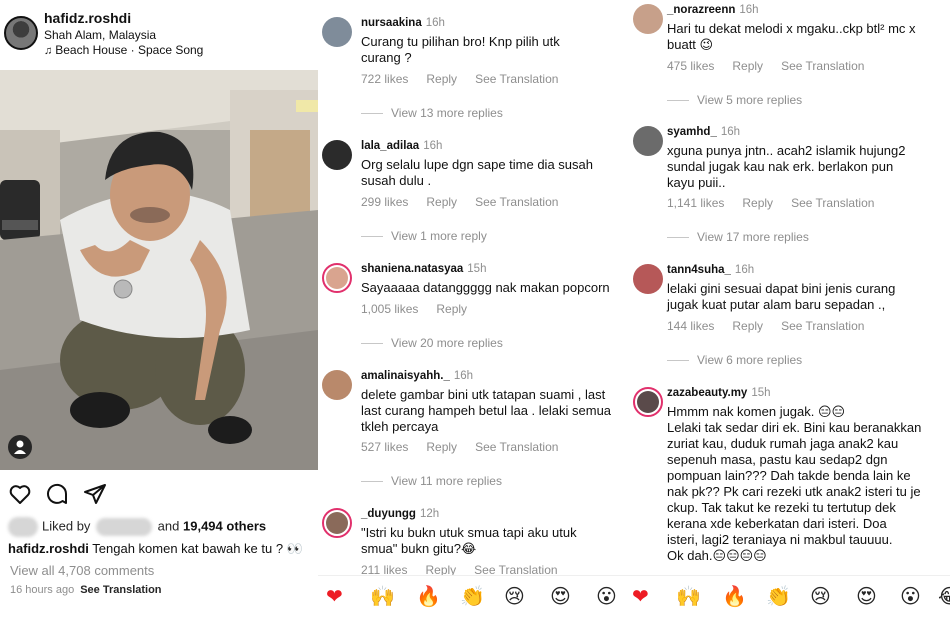 This screenshot has height=620, width=950. Describe the element at coordinates (100, 35) in the screenshot. I see `post-location: Shah Alam, Malaysia` at that location.